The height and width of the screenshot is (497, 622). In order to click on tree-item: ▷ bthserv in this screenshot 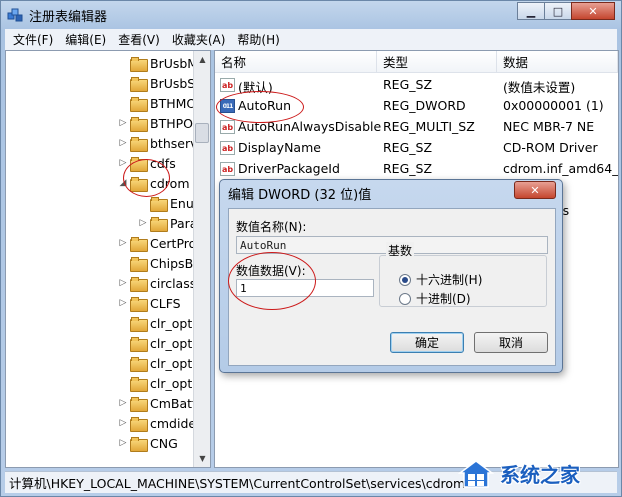, I will do `click(158, 143)`.